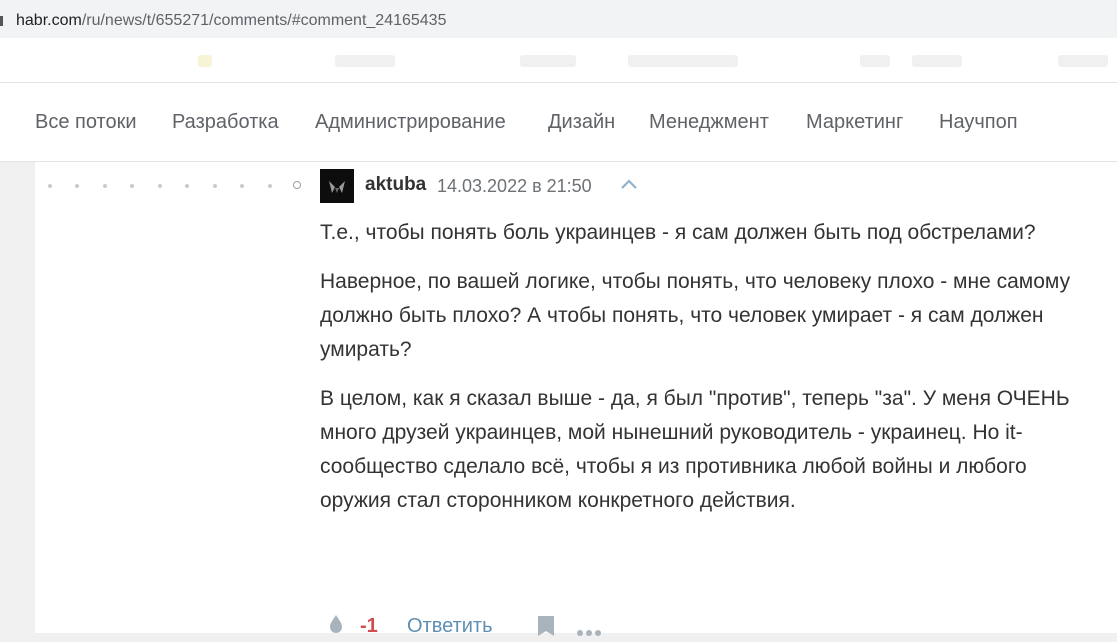 The width and height of the screenshot is (1117, 642). I want to click on drop-icon, so click(336, 624).